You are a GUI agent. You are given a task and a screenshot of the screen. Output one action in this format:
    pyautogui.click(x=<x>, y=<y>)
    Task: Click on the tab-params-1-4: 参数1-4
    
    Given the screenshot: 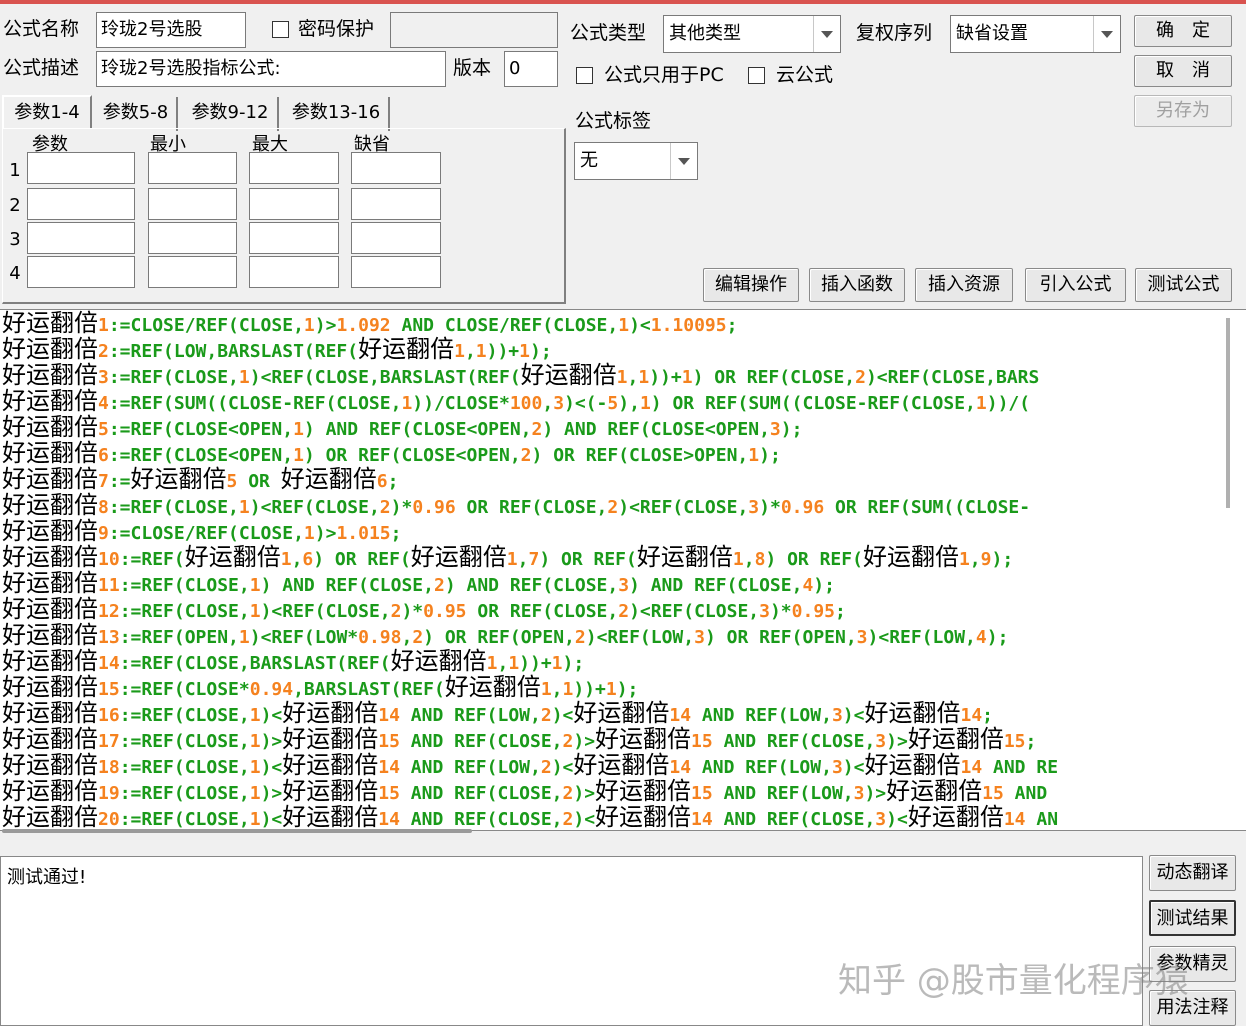 What is the action you would take?
    pyautogui.click(x=47, y=112)
    